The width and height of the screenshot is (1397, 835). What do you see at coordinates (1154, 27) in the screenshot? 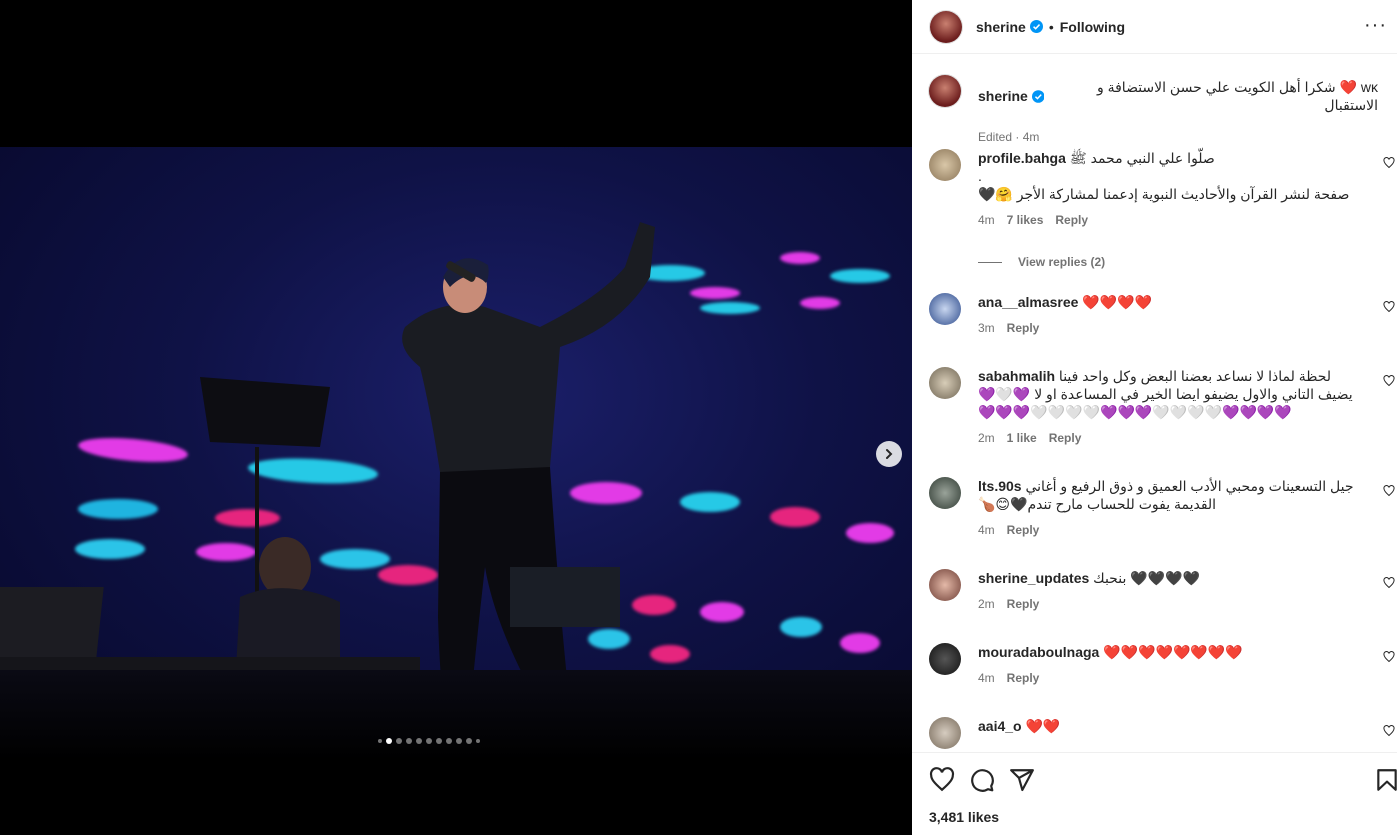
I see `post-header: sherine • Following ···` at bounding box center [1154, 27].